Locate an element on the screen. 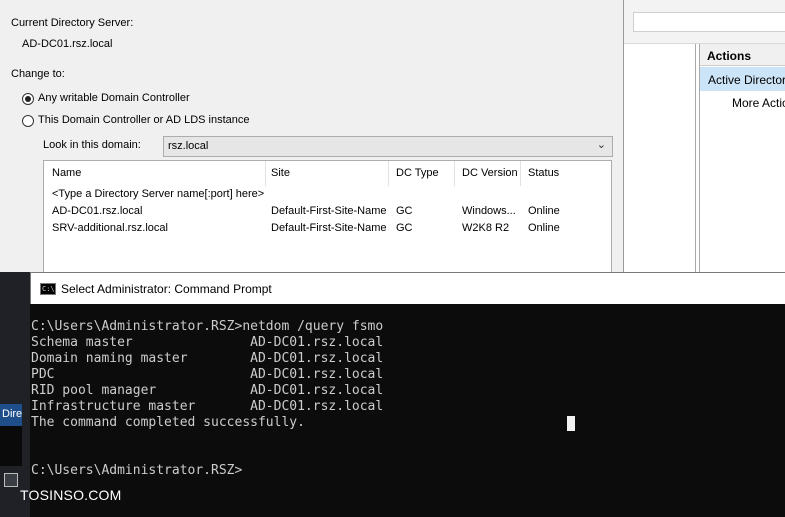 The width and height of the screenshot is (785, 517). column-header-dc-type: DC Type is located at coordinates (417, 173).